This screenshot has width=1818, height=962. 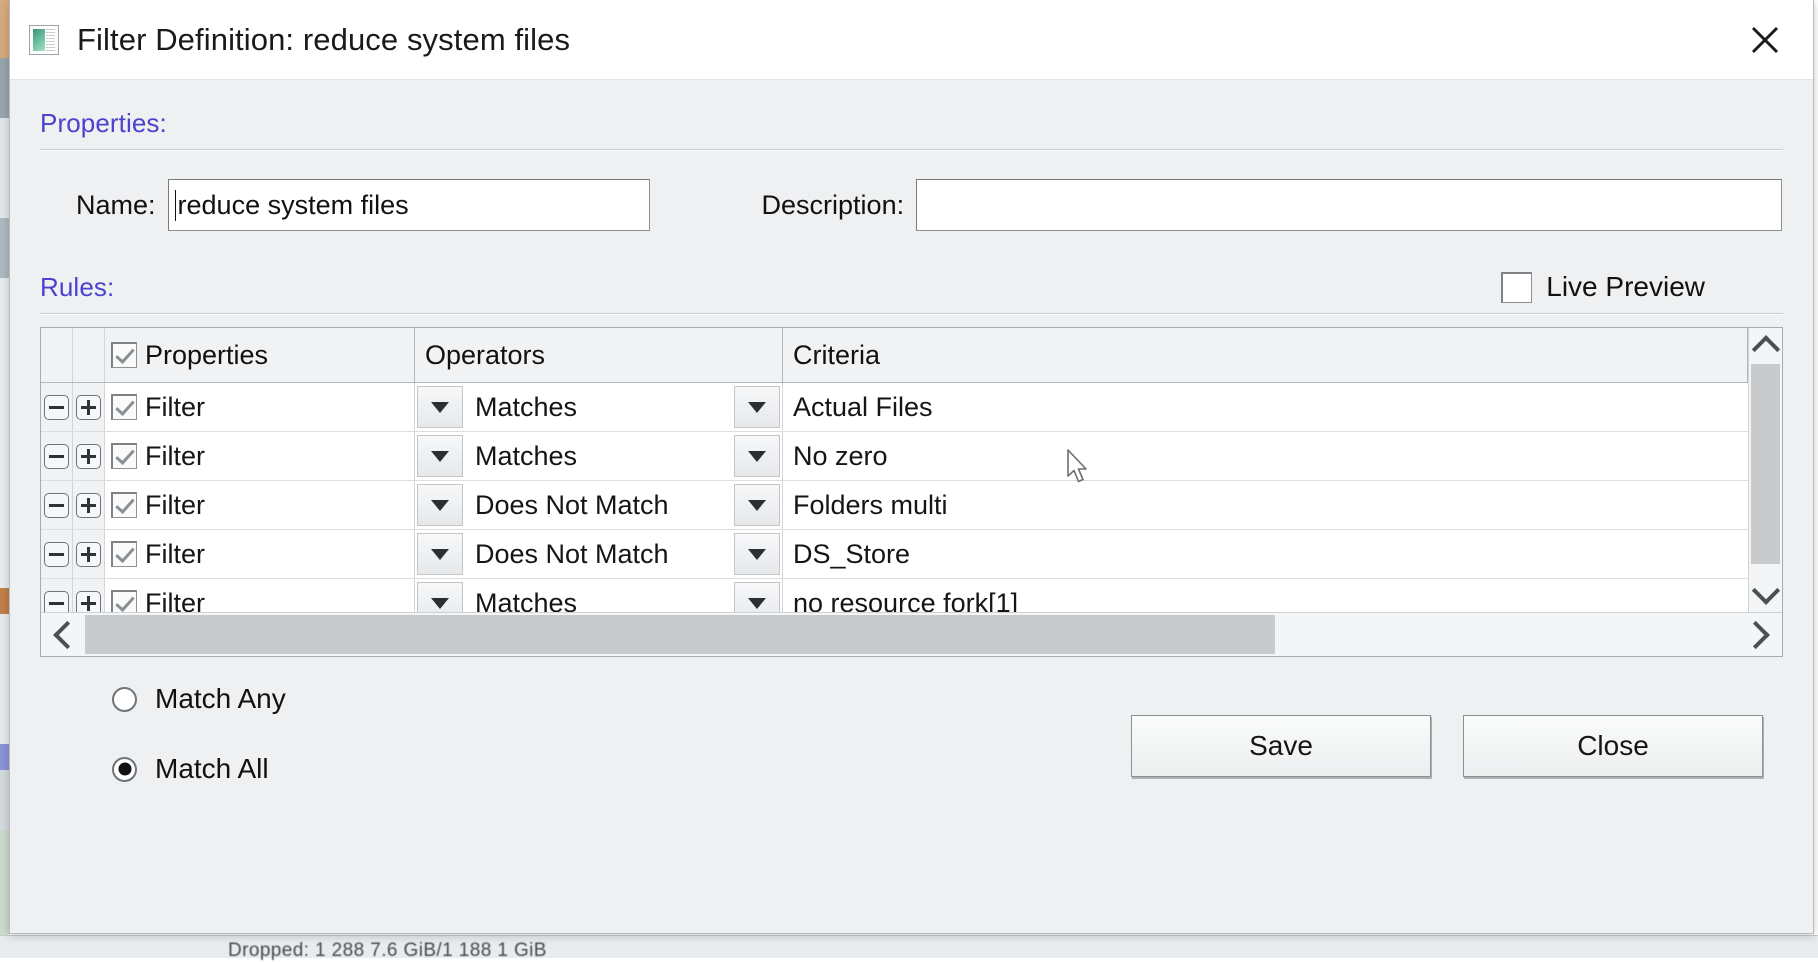 I want to click on table-row: Filter Does Not Match DS_Store, so click(x=894, y=554).